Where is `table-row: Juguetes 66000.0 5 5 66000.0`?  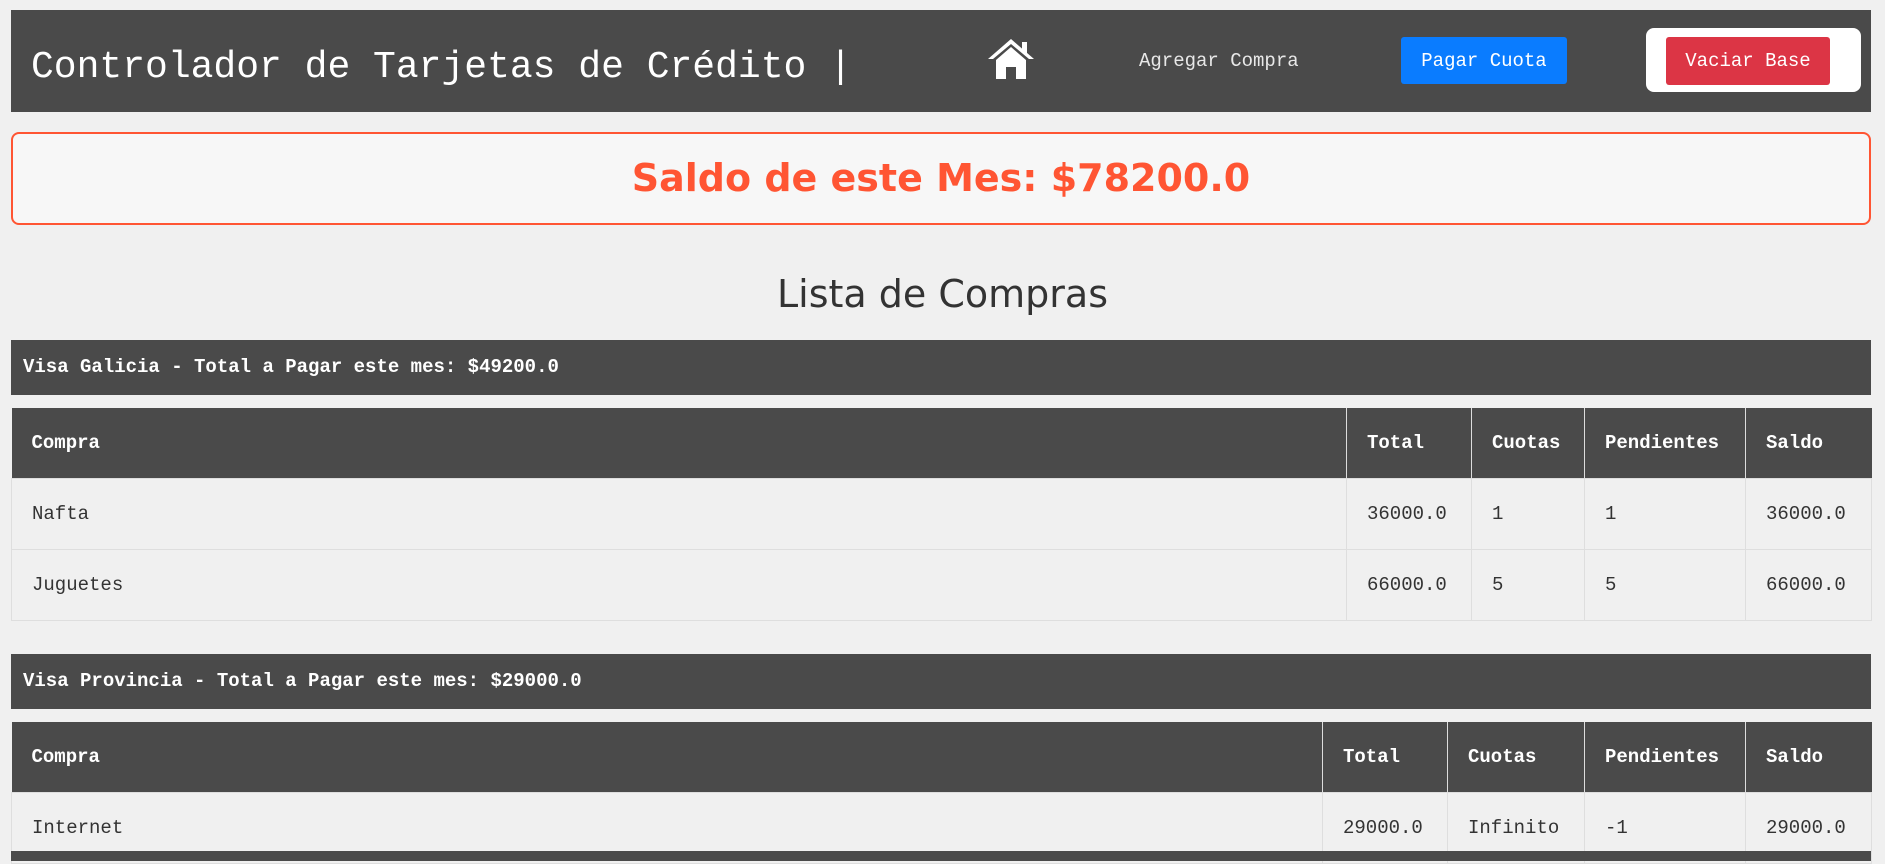
table-row: Juguetes 66000.0 5 5 66000.0 is located at coordinates (941, 584).